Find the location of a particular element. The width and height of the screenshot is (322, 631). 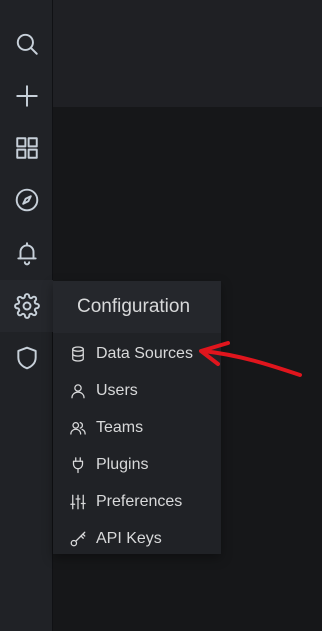

menu-item-teams: Teams is located at coordinates (137, 427).